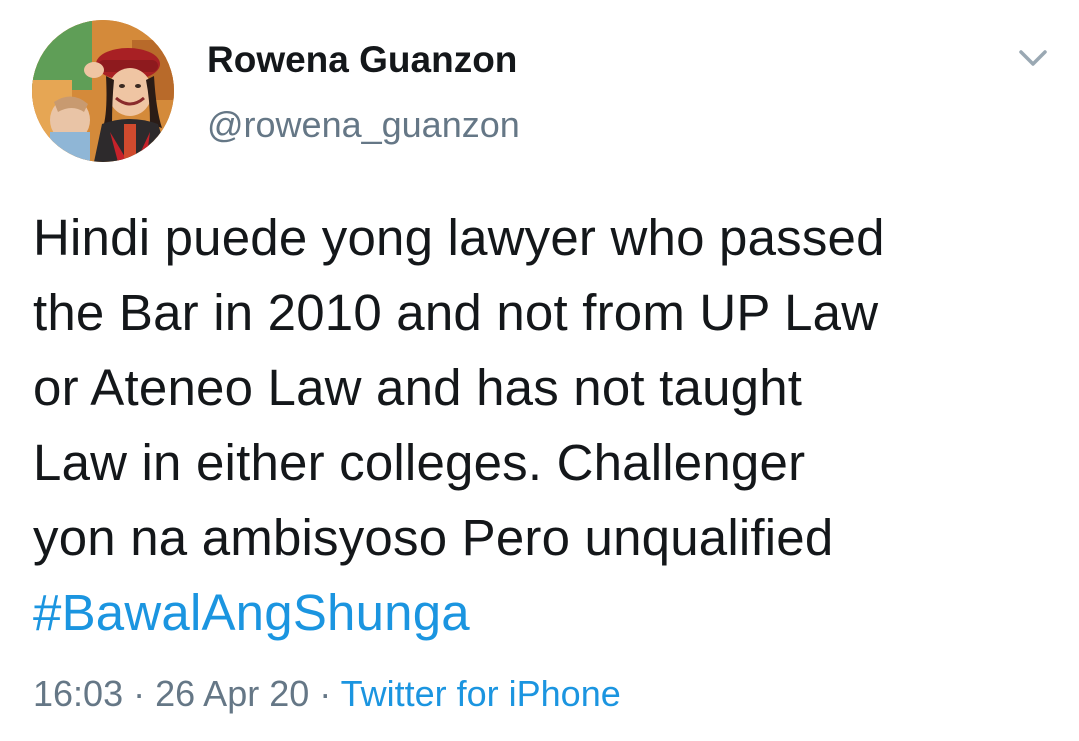 The width and height of the screenshot is (1079, 741). Describe the element at coordinates (418, 387) in the screenshot. I see `tweet-text-line: or Ateneo Law and has not taught` at that location.